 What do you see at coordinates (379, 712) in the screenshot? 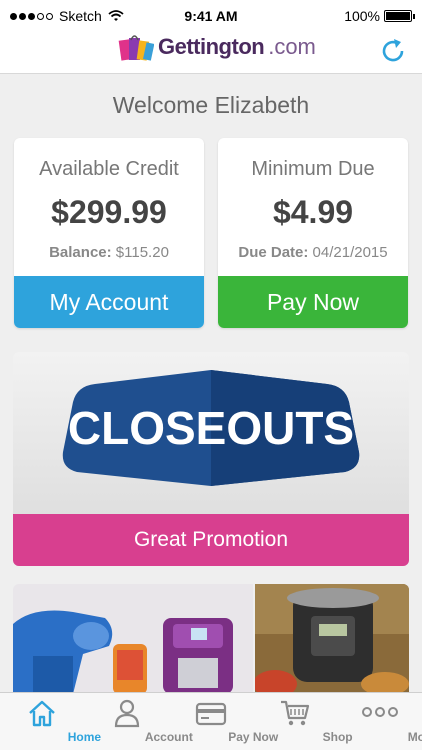
I see `more-icon` at bounding box center [379, 712].